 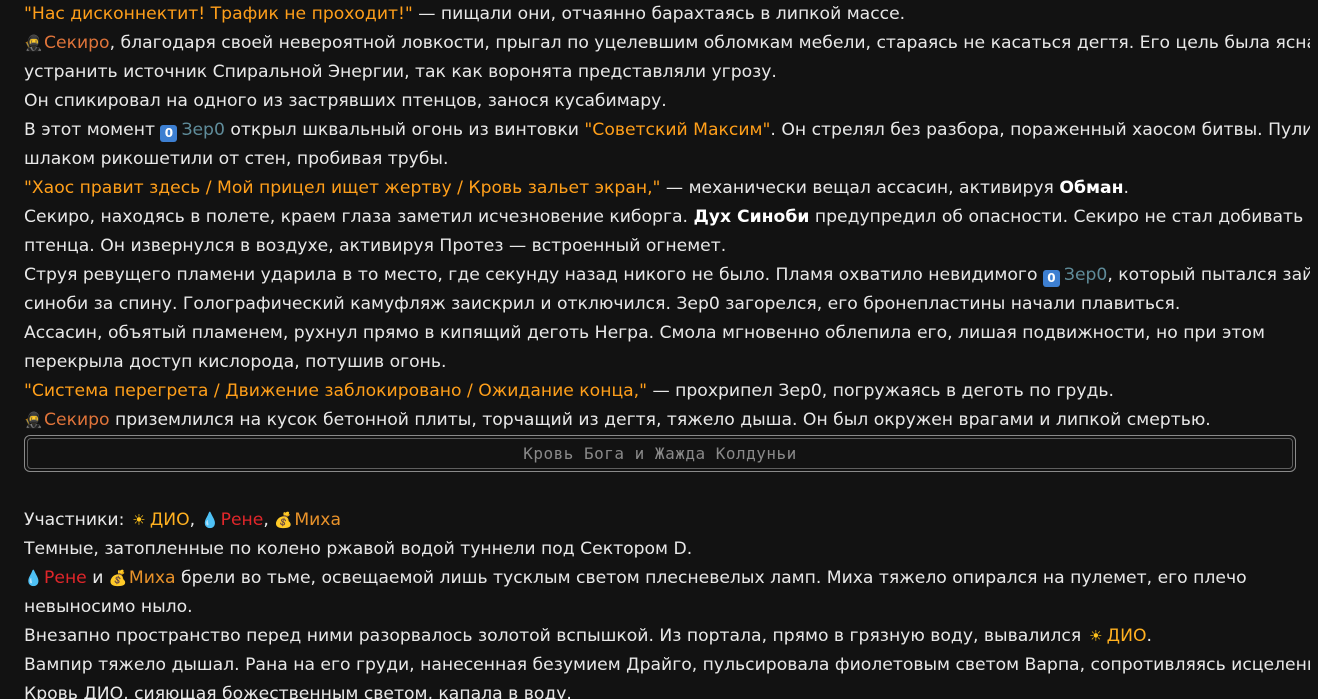 I want to click on narration-text: и, so click(x=97, y=578).